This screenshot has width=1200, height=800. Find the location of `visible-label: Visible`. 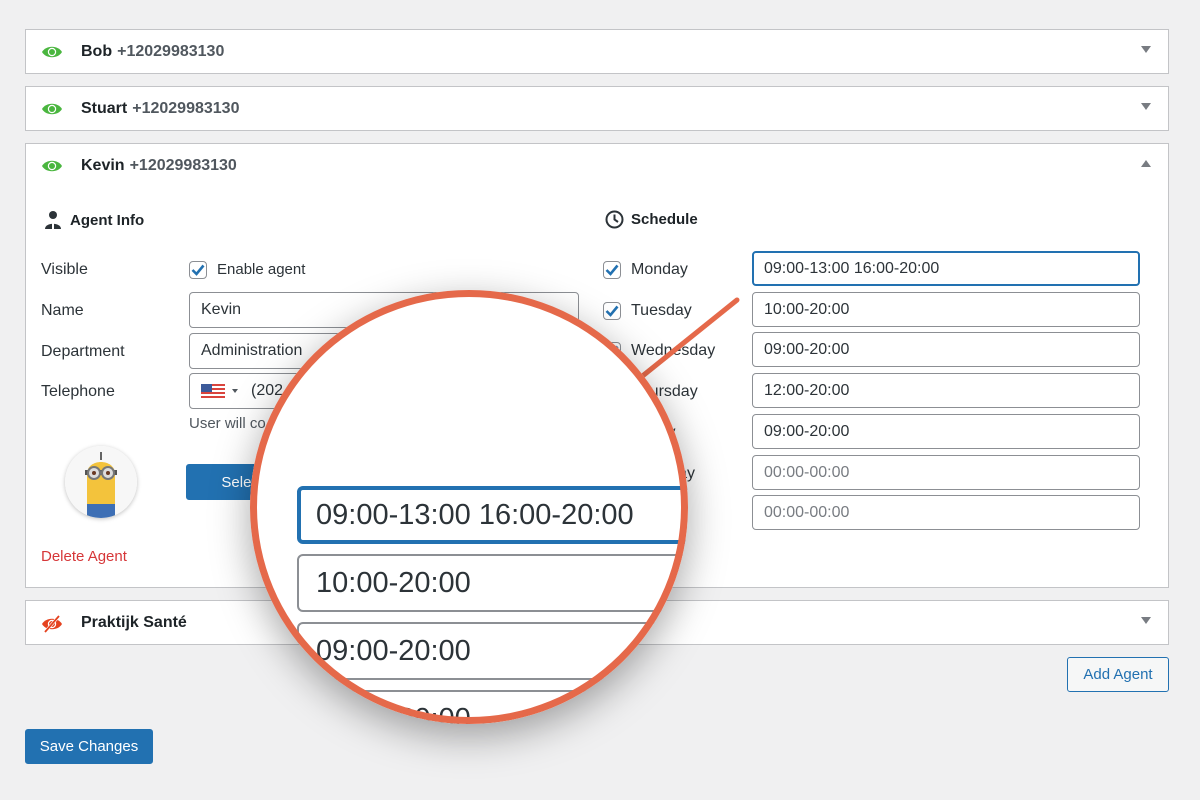

visible-label: Visible is located at coordinates (64, 269).